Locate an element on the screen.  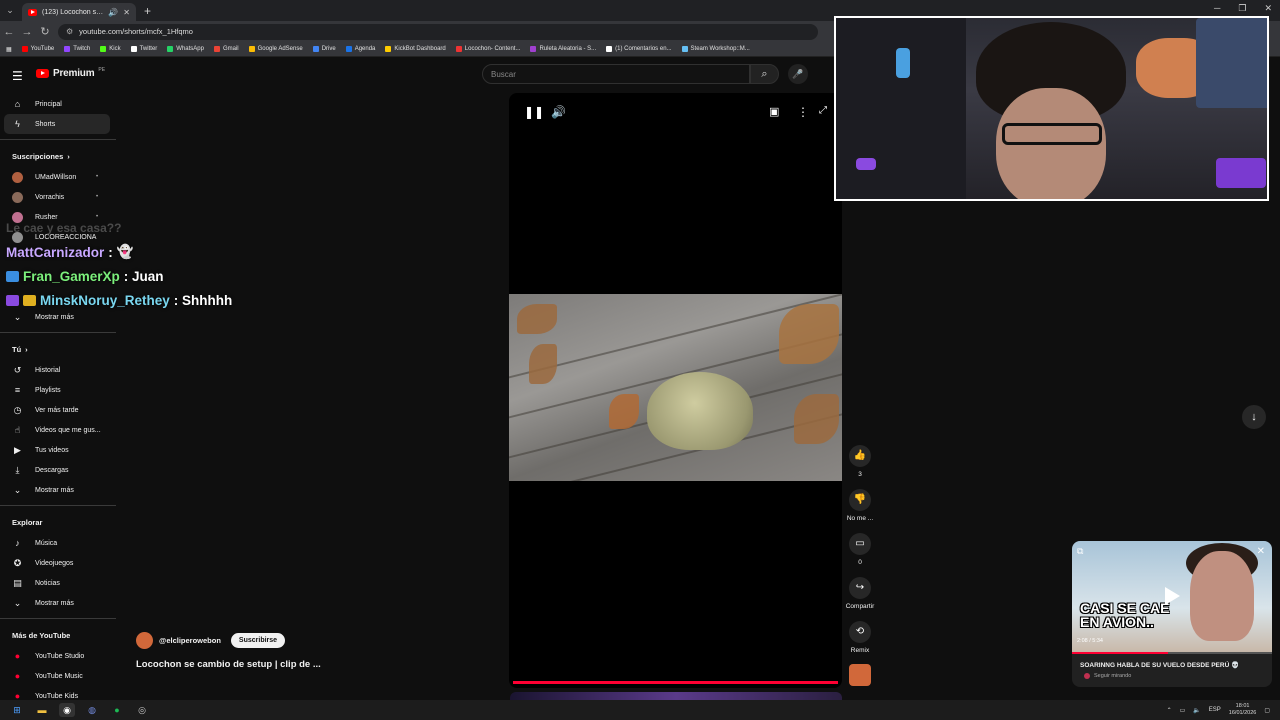
bookmark-item: Kick is located at coordinates (110, 49).